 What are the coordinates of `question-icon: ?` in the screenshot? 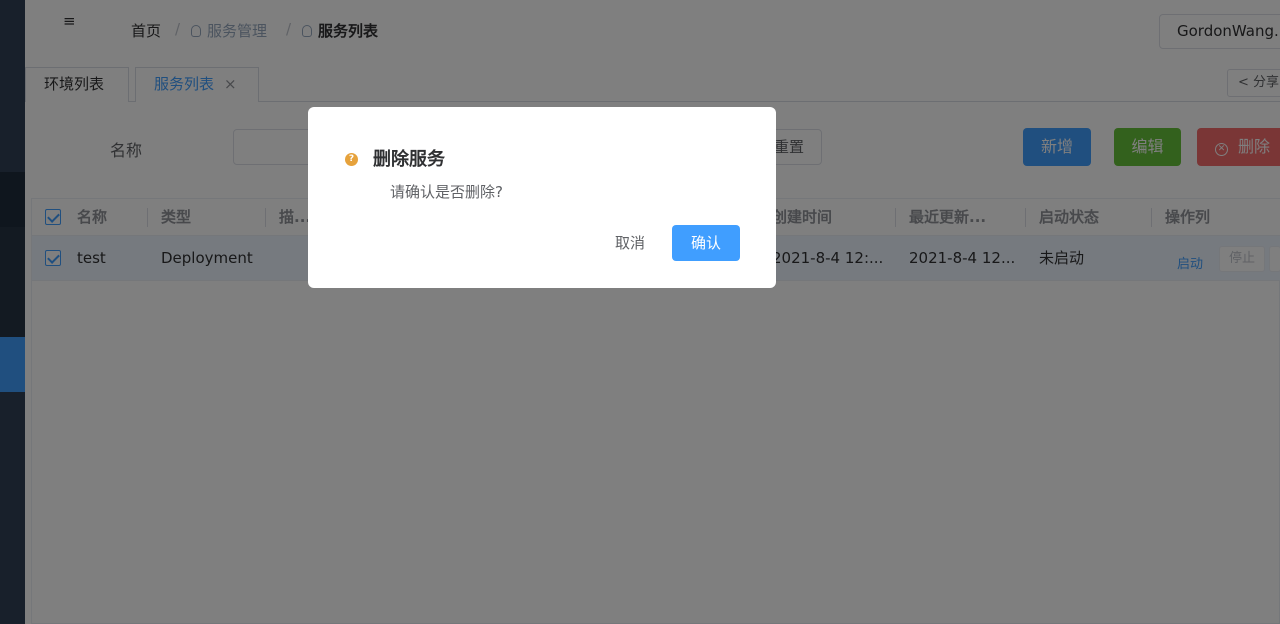 It's located at (351, 159).